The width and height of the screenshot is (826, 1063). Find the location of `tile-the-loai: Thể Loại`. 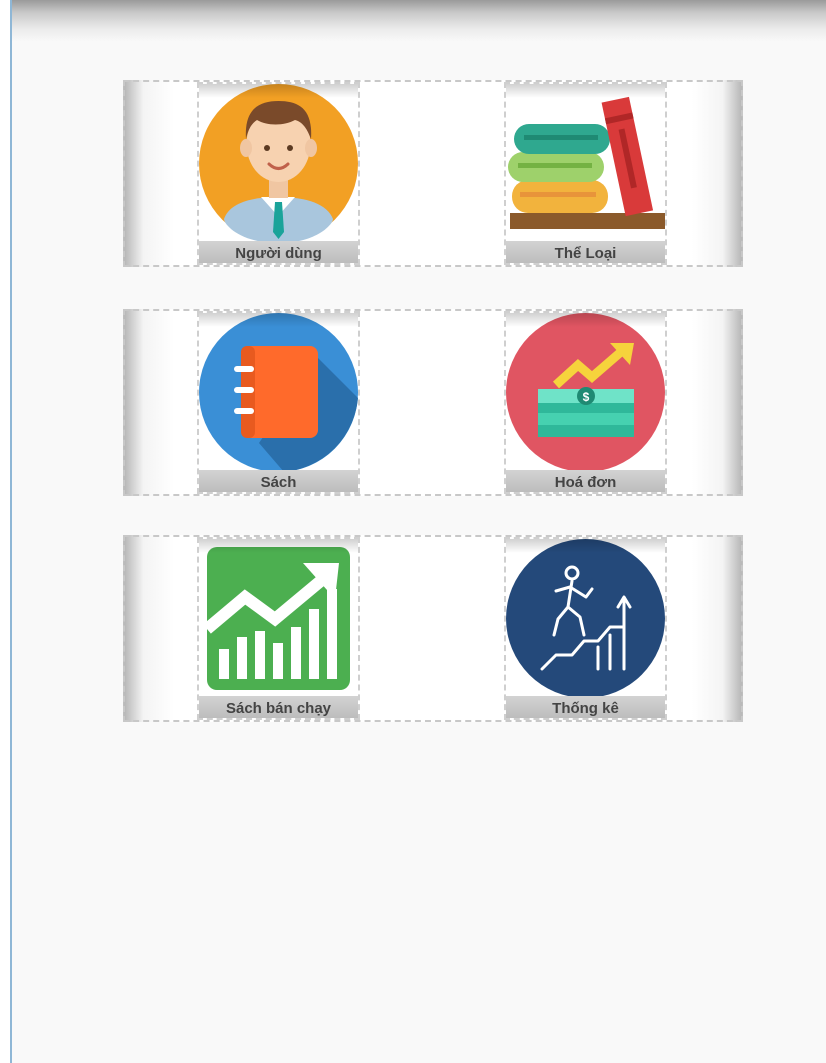

tile-the-loai: Thể Loại is located at coordinates (585, 173).